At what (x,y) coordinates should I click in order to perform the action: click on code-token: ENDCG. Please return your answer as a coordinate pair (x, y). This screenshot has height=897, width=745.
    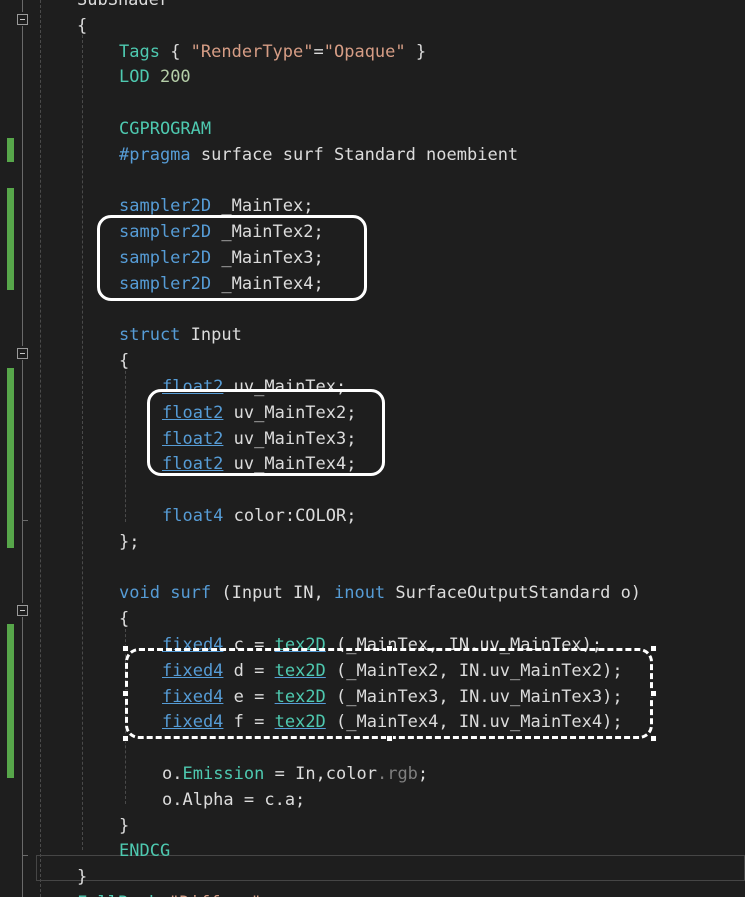
    Looking at the image, I should click on (145, 851).